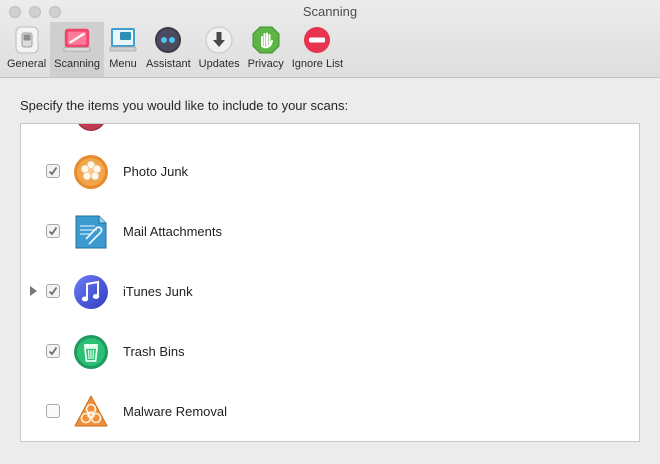 This screenshot has height=464, width=660. Describe the element at coordinates (330, 411) in the screenshot. I see `list-item-malware-removal: Malware Removal` at that location.